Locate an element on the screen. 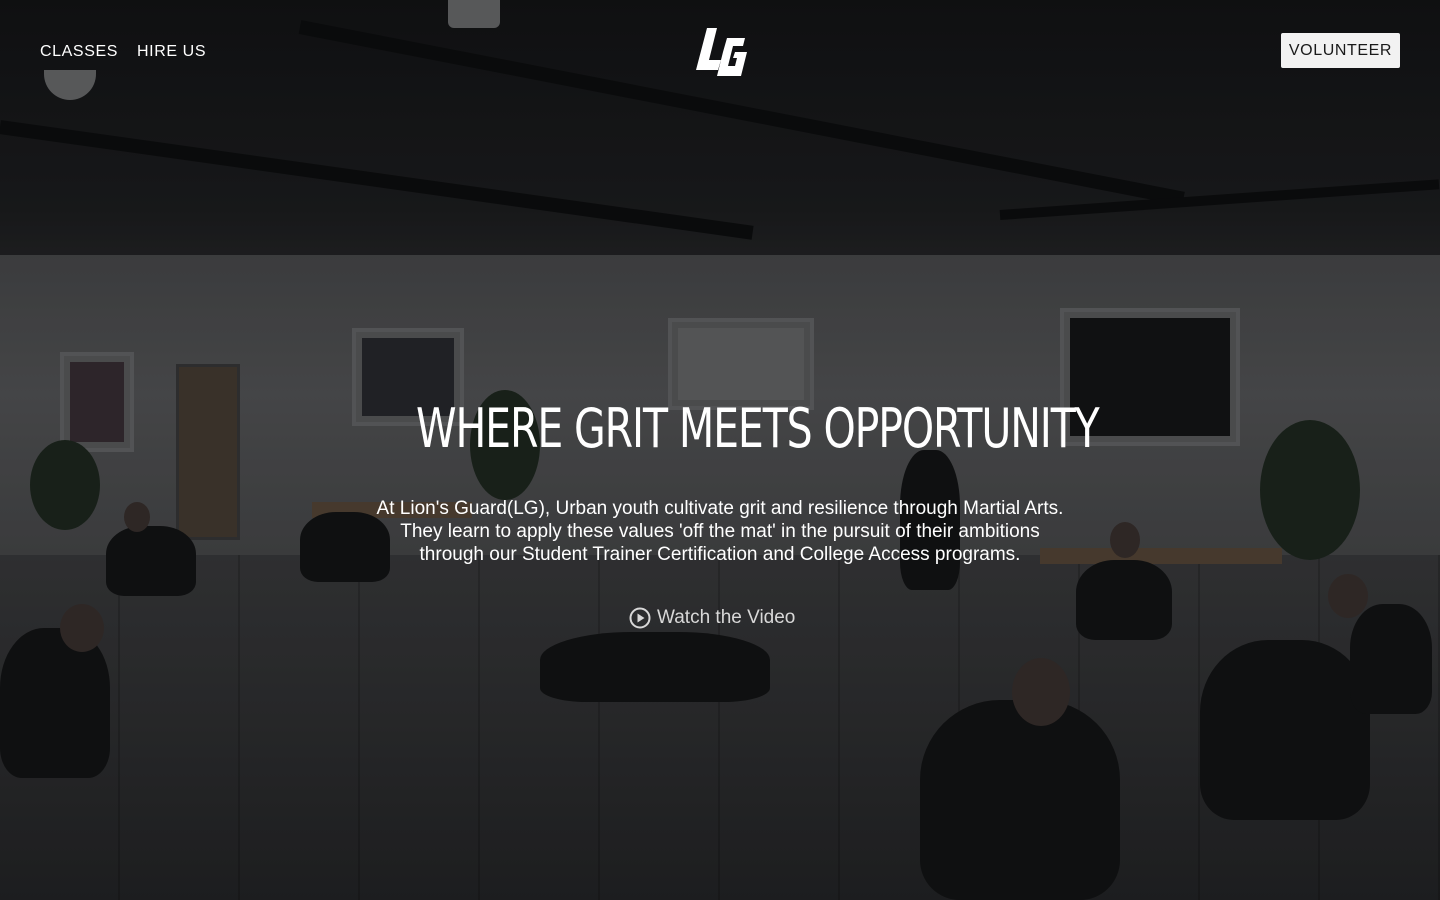 This screenshot has height=900, width=1440. lg-logo-mark is located at coordinates (721, 52).